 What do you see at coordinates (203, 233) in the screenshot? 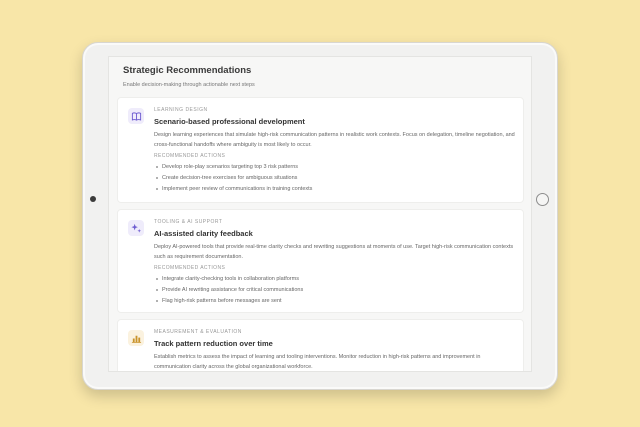
I see `card-title: AI-assisted clarity feedback` at bounding box center [203, 233].